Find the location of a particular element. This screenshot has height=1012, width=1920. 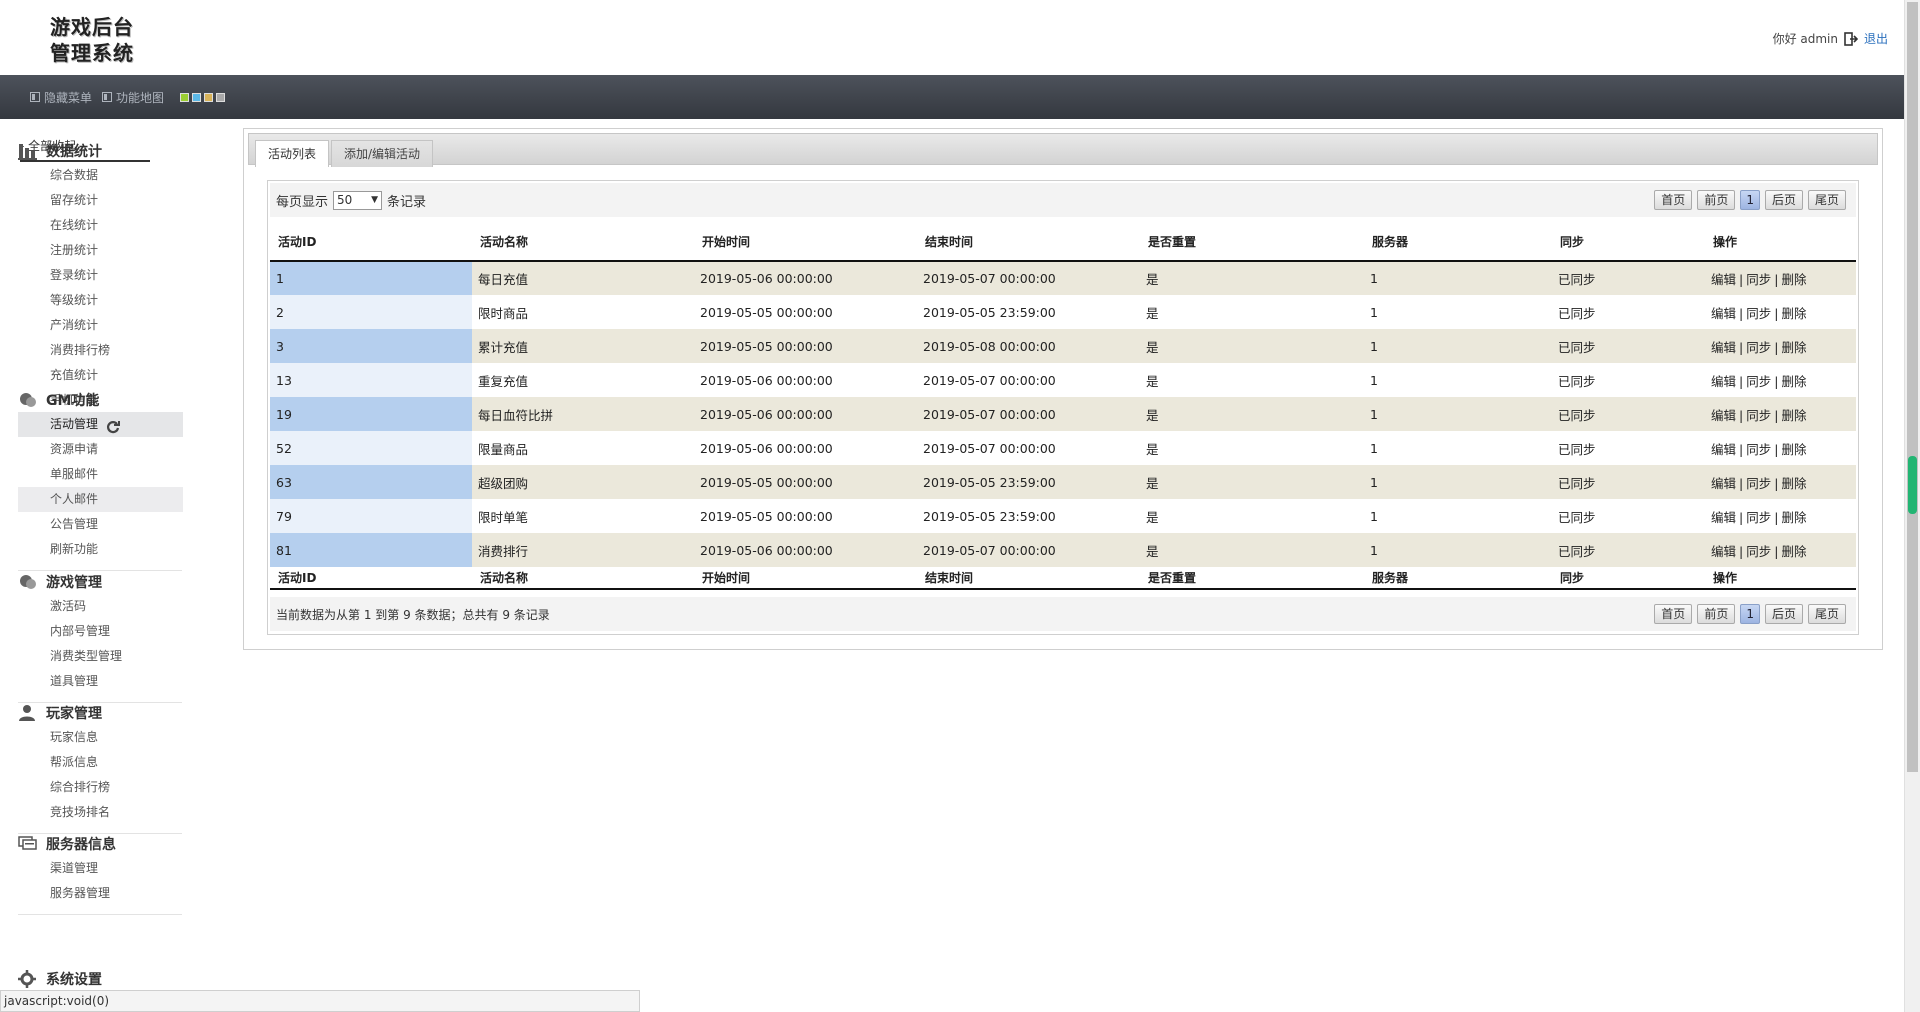

col-header-id: 活动ID is located at coordinates (371, 242).